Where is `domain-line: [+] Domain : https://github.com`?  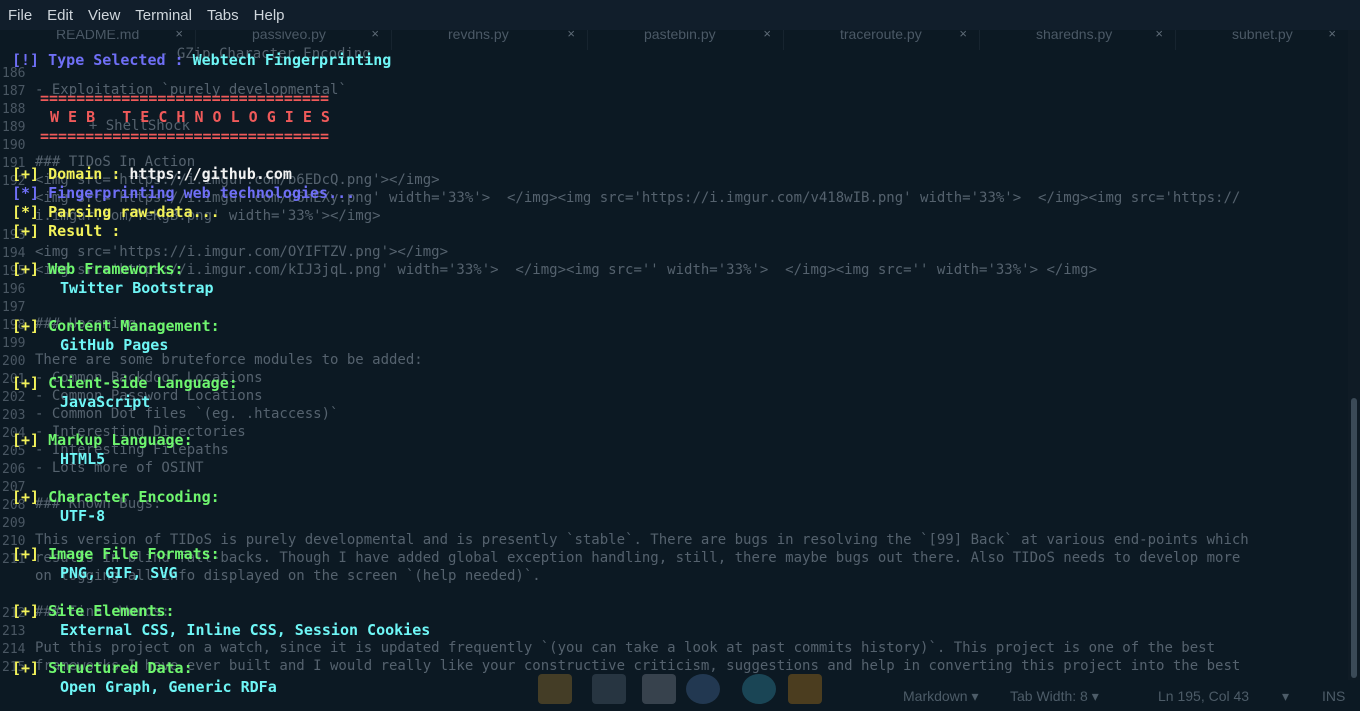
domain-line: [+] Domain : https://github.com is located at coordinates (152, 174).